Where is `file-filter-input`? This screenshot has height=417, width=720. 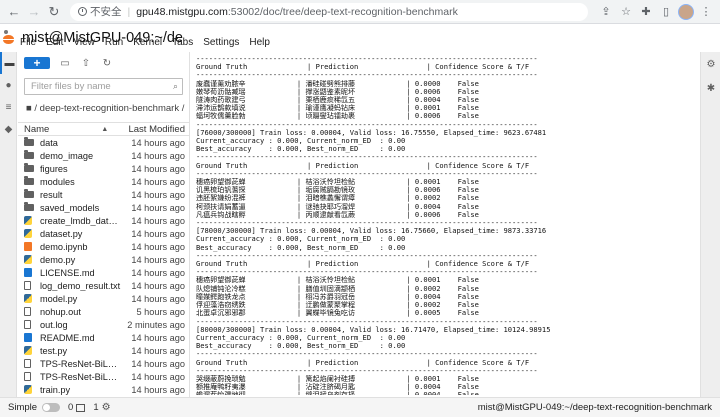 file-filter-input is located at coordinates (102, 86).